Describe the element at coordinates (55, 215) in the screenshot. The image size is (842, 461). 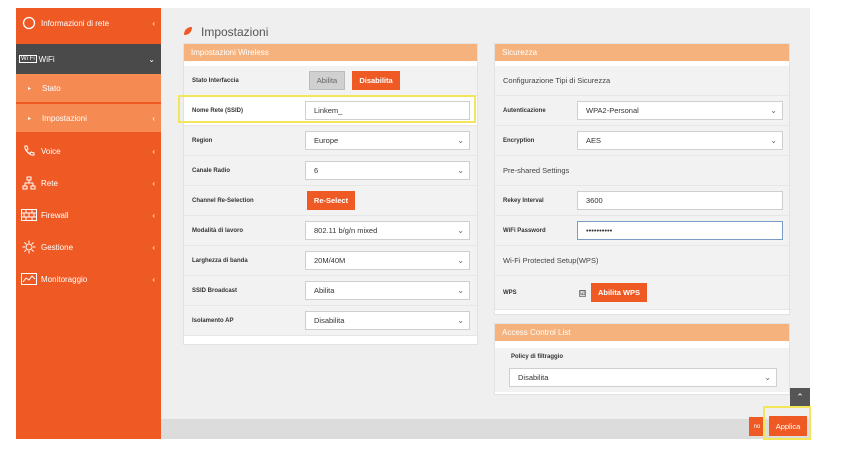
I see `sidebar-item-label: Firewall` at that location.